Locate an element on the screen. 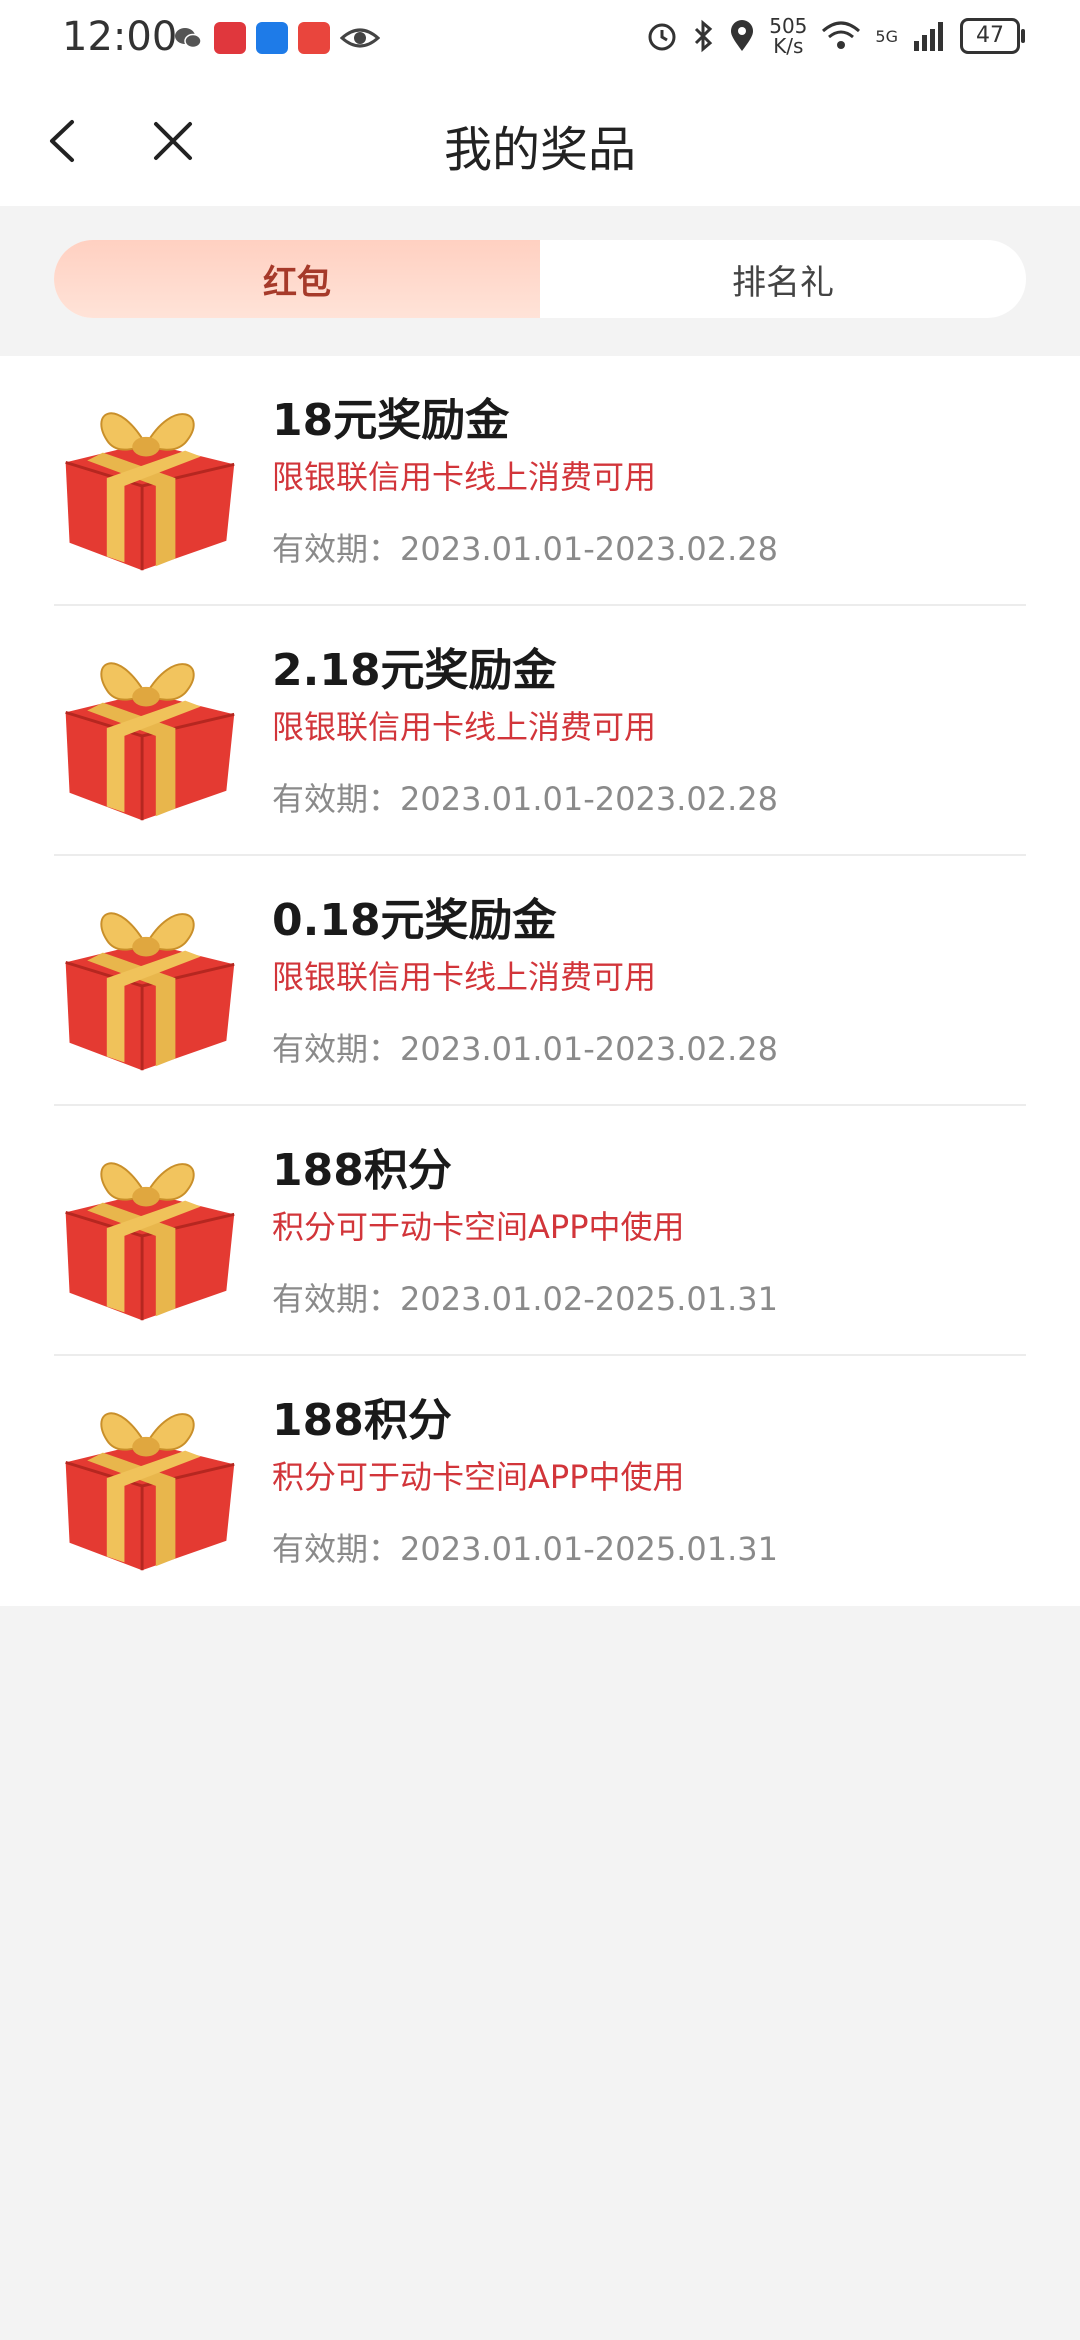  tab-bar: 红包 排名礼 is located at coordinates (540, 279).